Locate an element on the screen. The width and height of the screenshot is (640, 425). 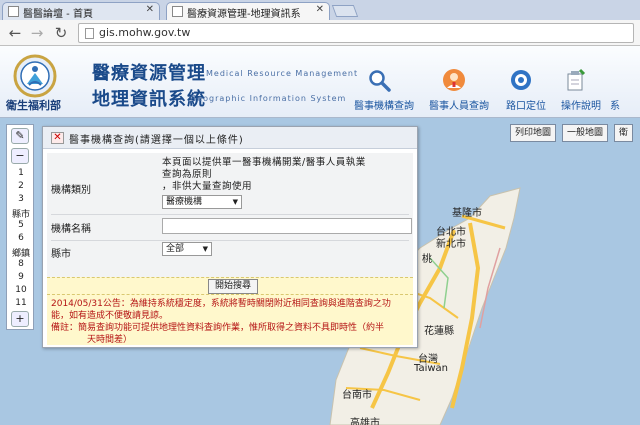
site-title-en-1: Medical Resource Management is located at coordinates (282, 73).